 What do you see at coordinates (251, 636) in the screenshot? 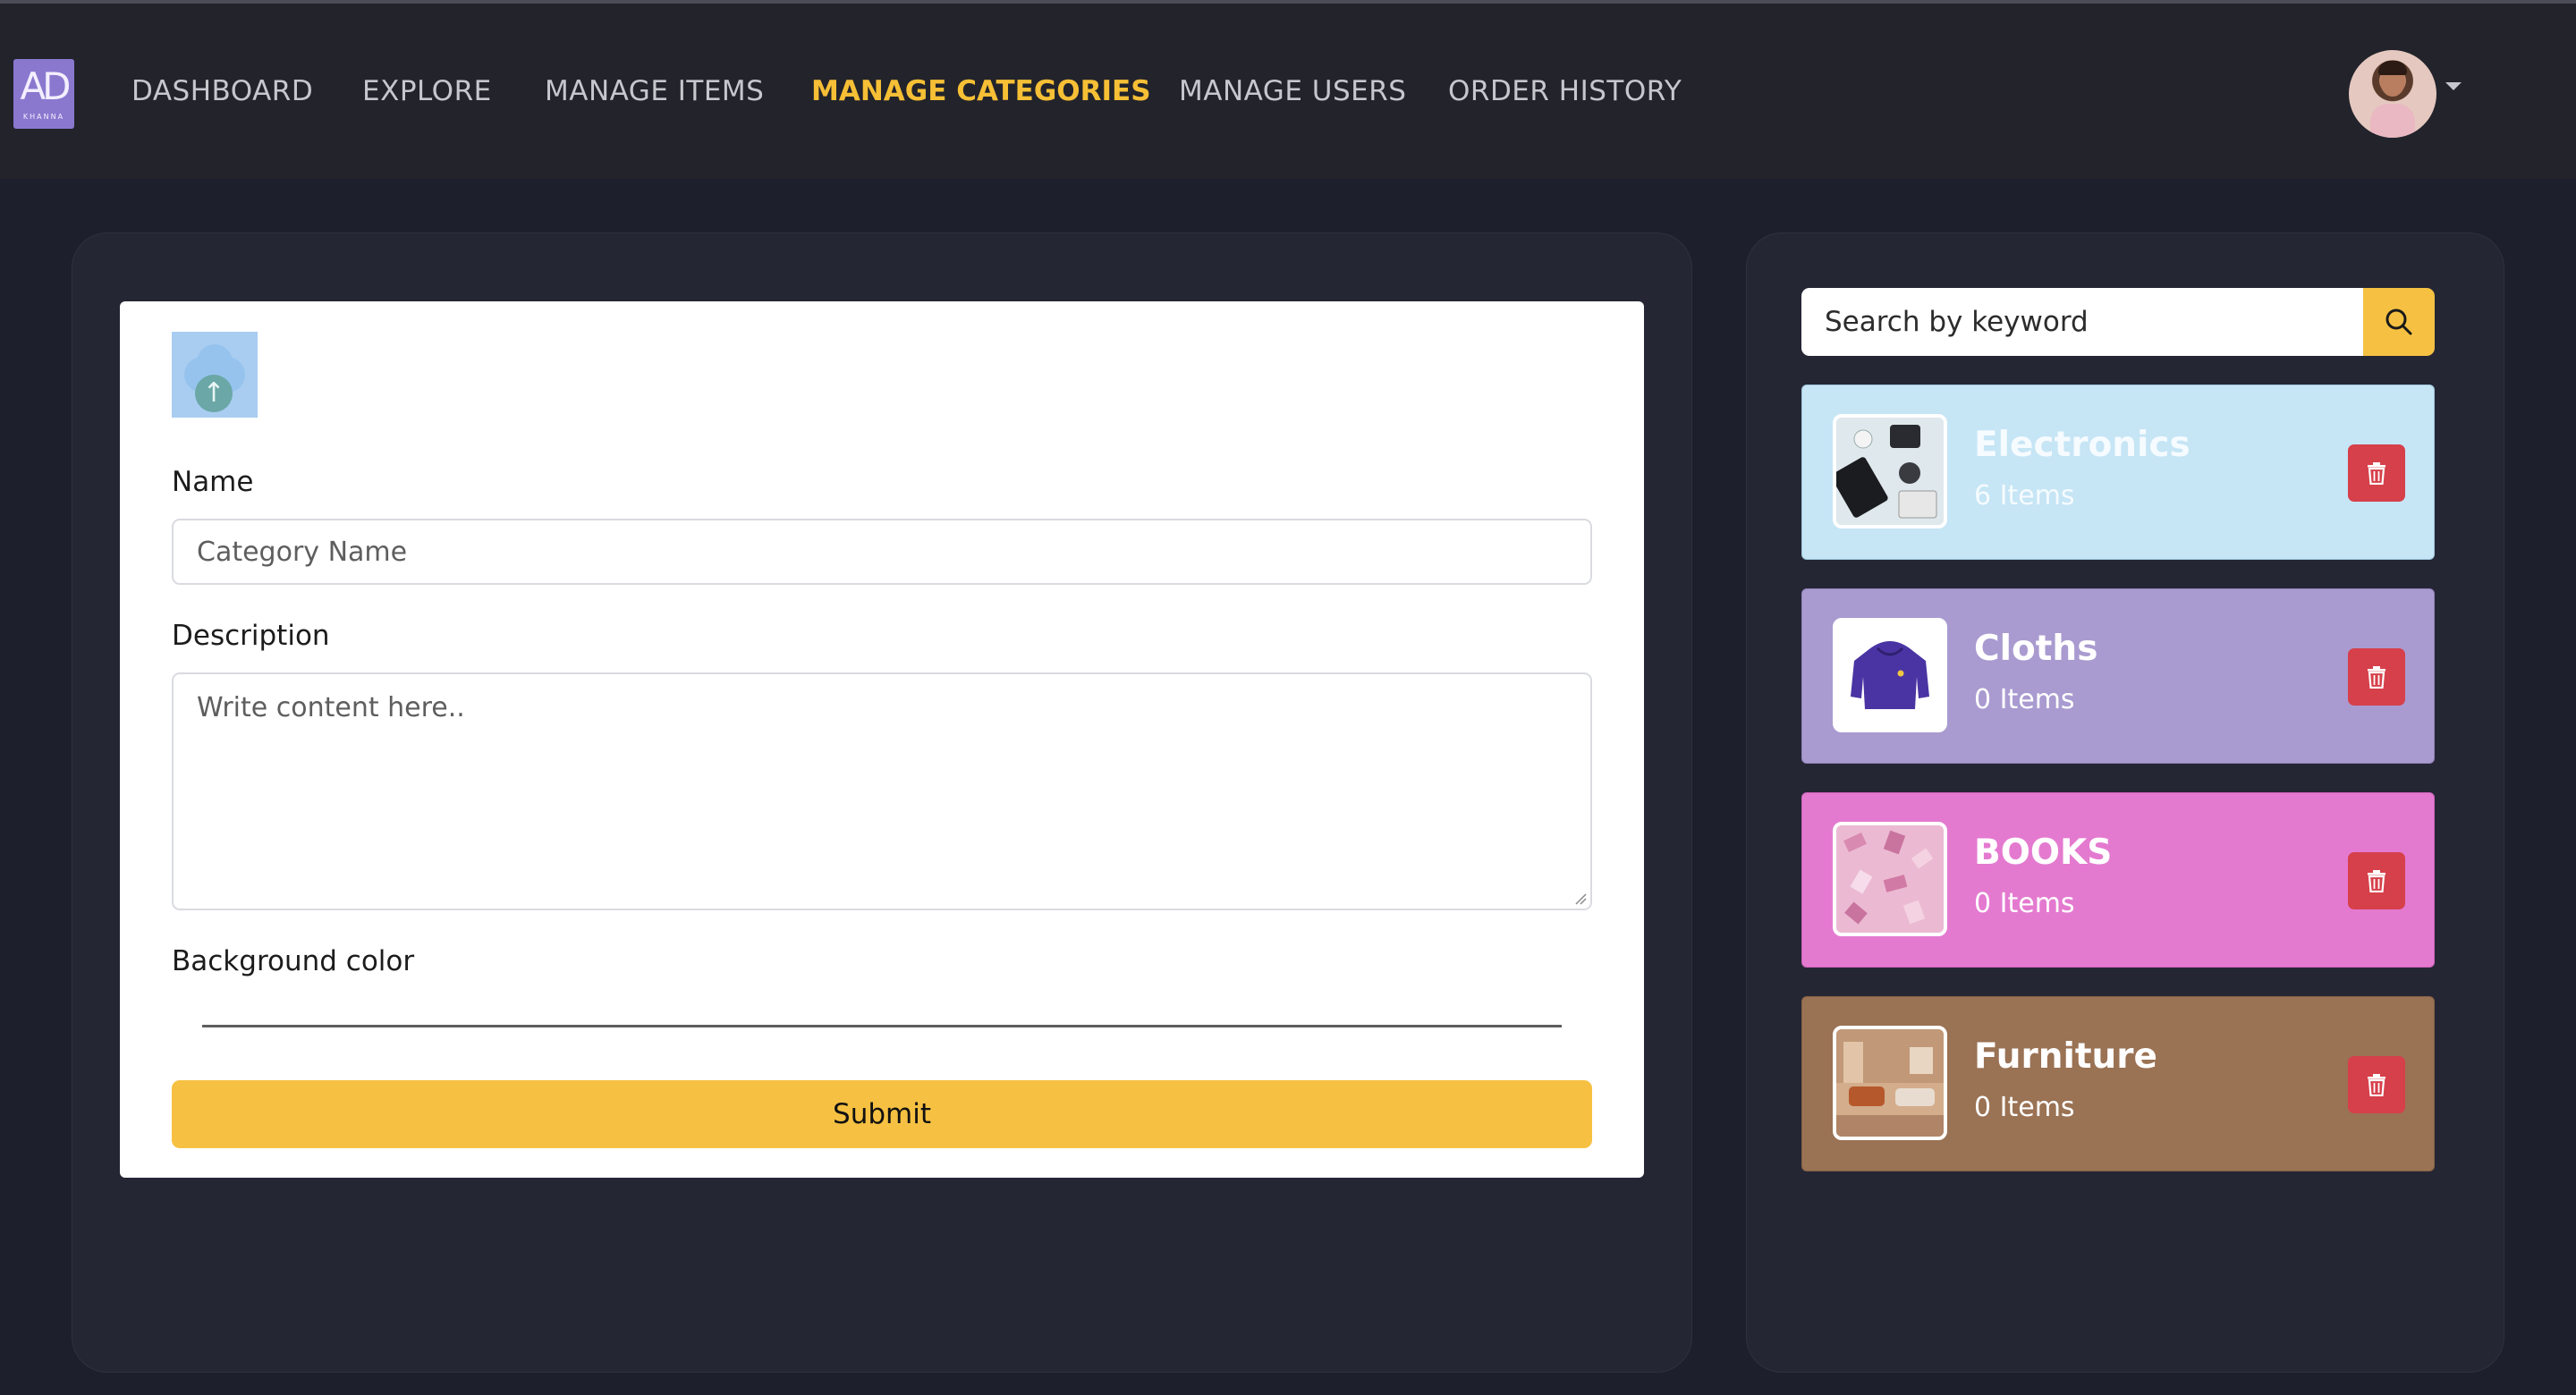
I see `description-label: Description` at bounding box center [251, 636].